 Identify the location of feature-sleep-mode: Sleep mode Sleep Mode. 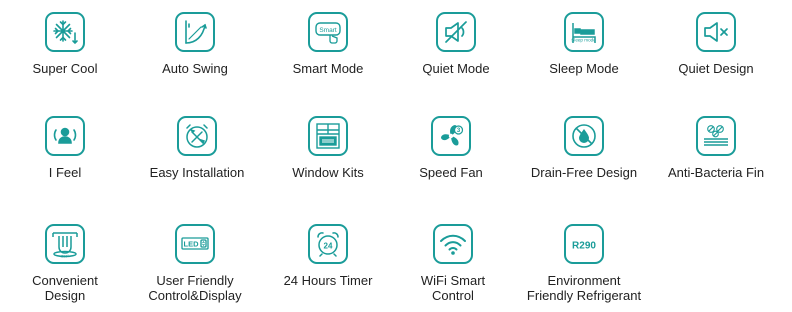
(584, 44).